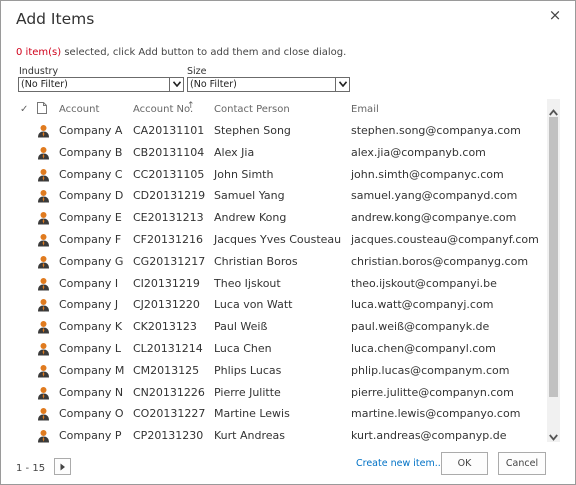 This screenshot has height=485, width=576. Describe the element at coordinates (252, 130) in the screenshot. I see `cell-contact-person: Stephen Song` at that location.